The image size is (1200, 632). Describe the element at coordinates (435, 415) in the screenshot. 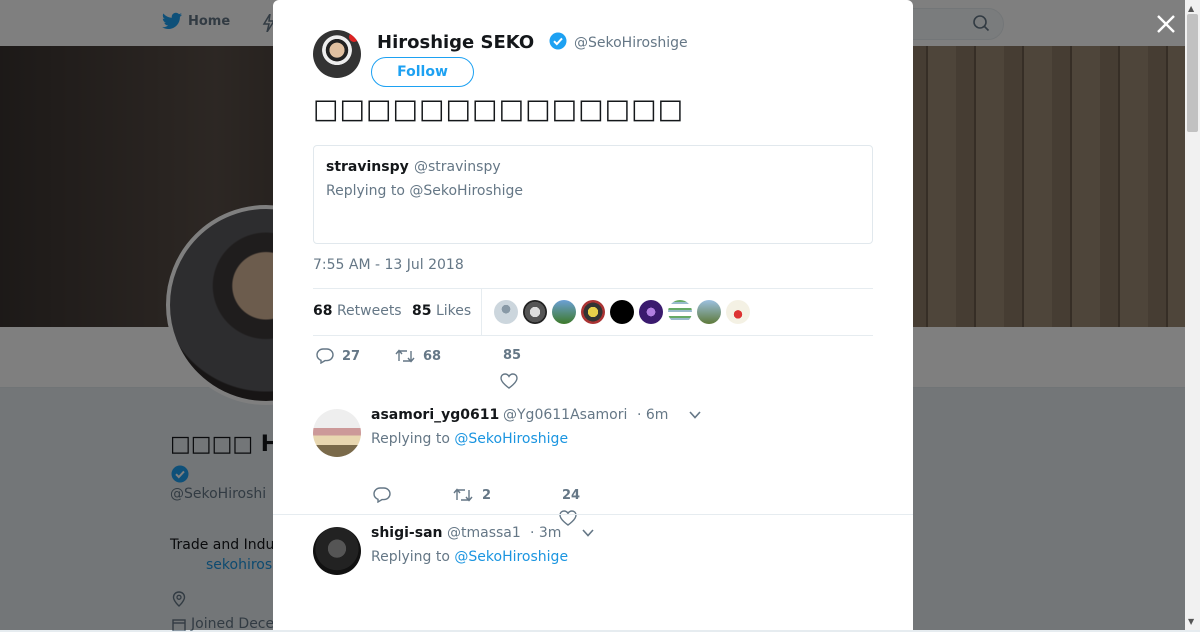

I see `reply-author-name: asamori_yg0611` at that location.